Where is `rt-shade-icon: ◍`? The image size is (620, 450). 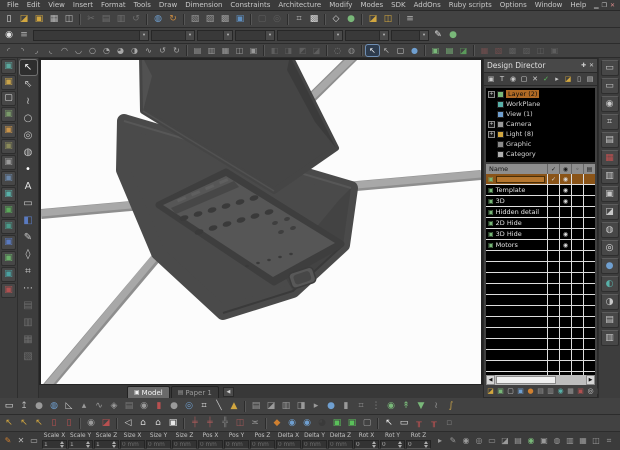 rt-shade-icon: ◍ is located at coordinates (609, 230).